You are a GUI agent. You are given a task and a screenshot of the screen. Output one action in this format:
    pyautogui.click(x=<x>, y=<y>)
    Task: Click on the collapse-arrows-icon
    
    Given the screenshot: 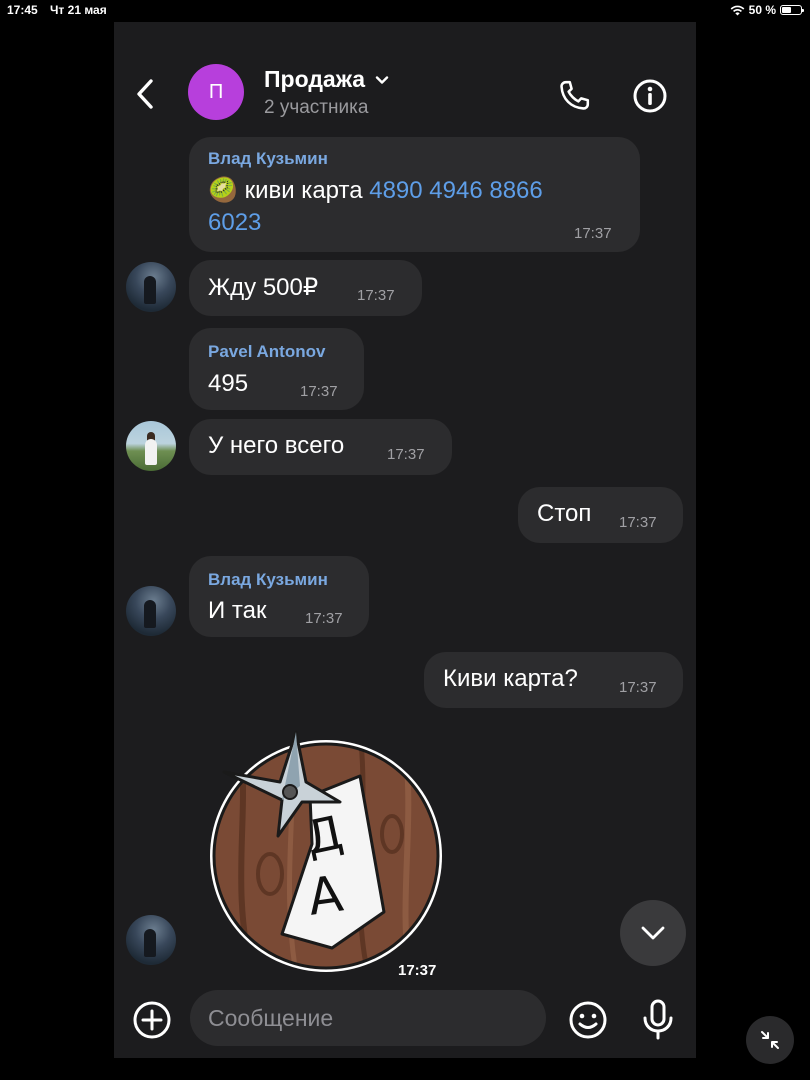 What is the action you would take?
    pyautogui.click(x=770, y=1040)
    